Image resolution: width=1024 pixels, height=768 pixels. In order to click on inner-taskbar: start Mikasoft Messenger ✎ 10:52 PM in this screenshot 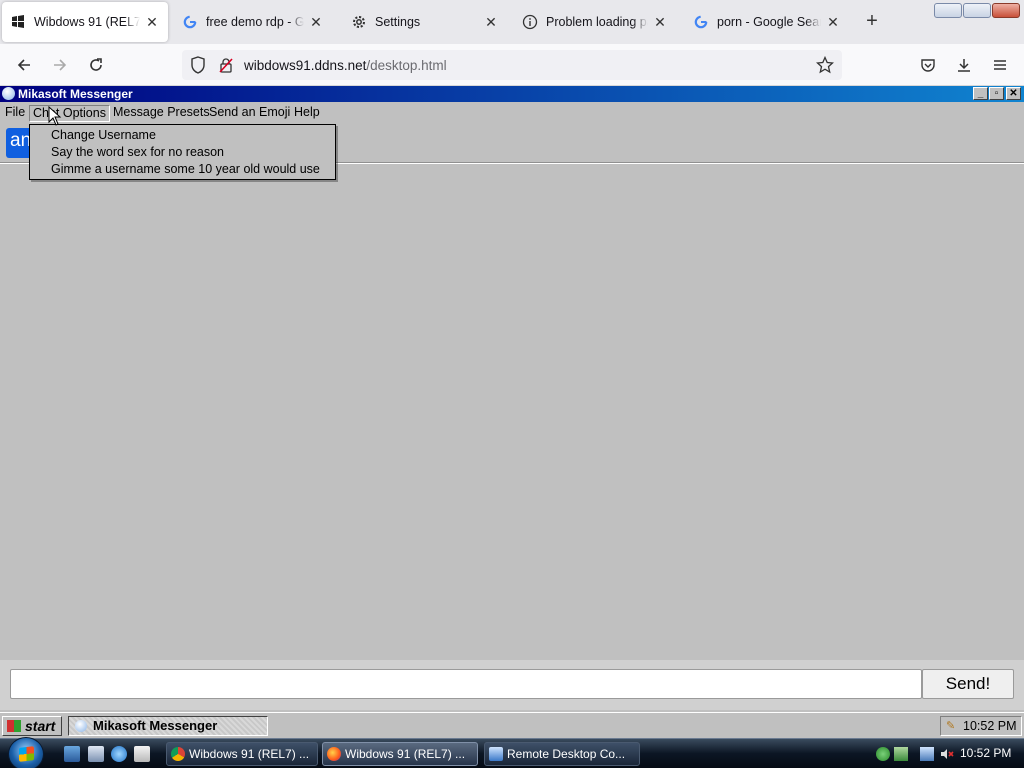, I will do `click(512, 725)`.